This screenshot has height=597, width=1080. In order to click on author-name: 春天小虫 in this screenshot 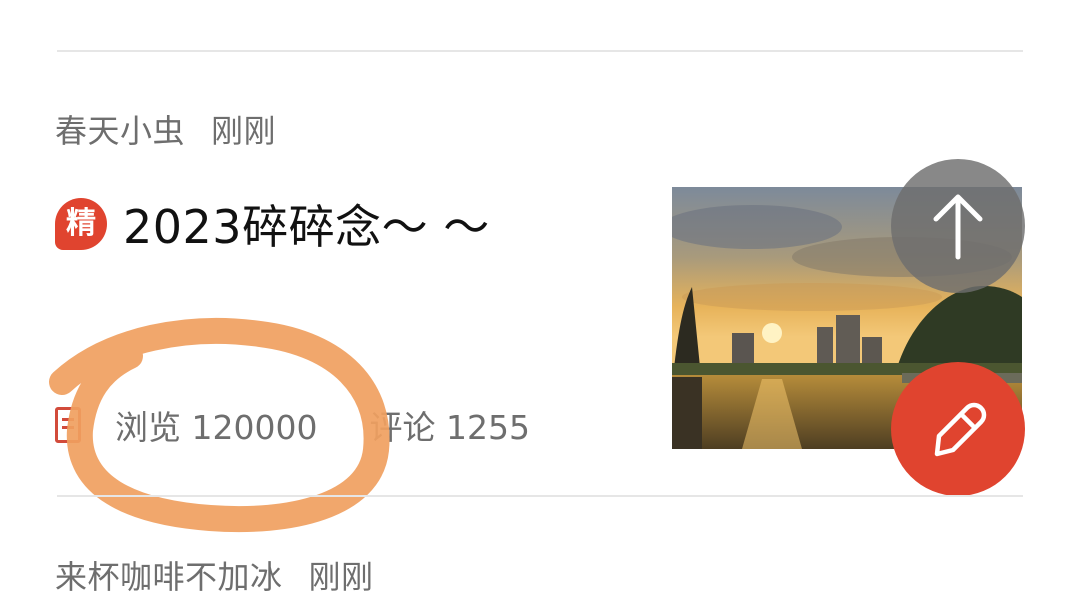, I will do `click(120, 131)`.